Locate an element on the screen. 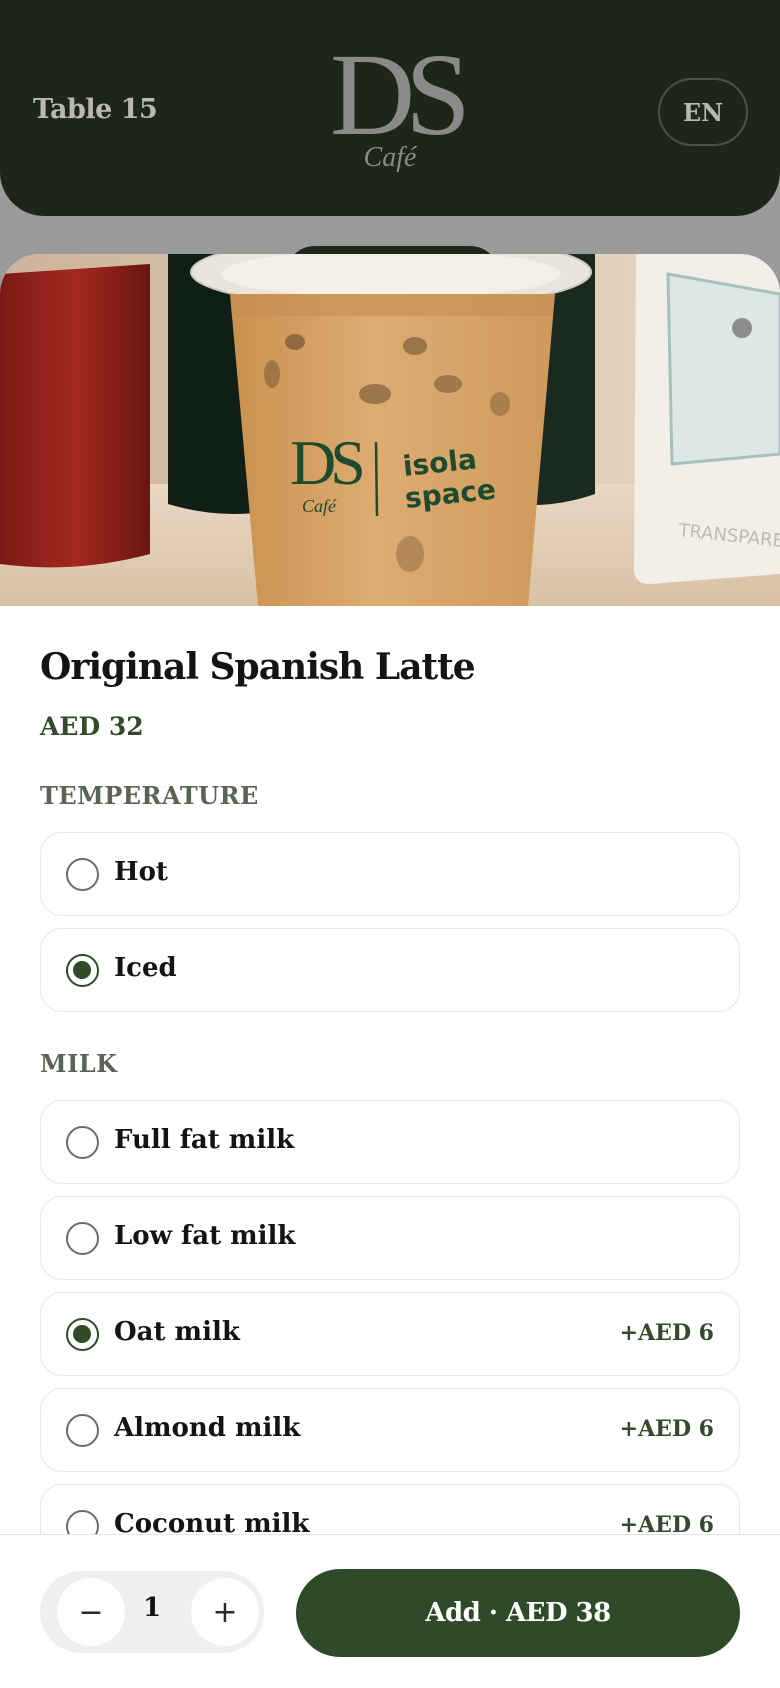  order-footer: − 1 + Add · AED 38 is located at coordinates (390, 1611).